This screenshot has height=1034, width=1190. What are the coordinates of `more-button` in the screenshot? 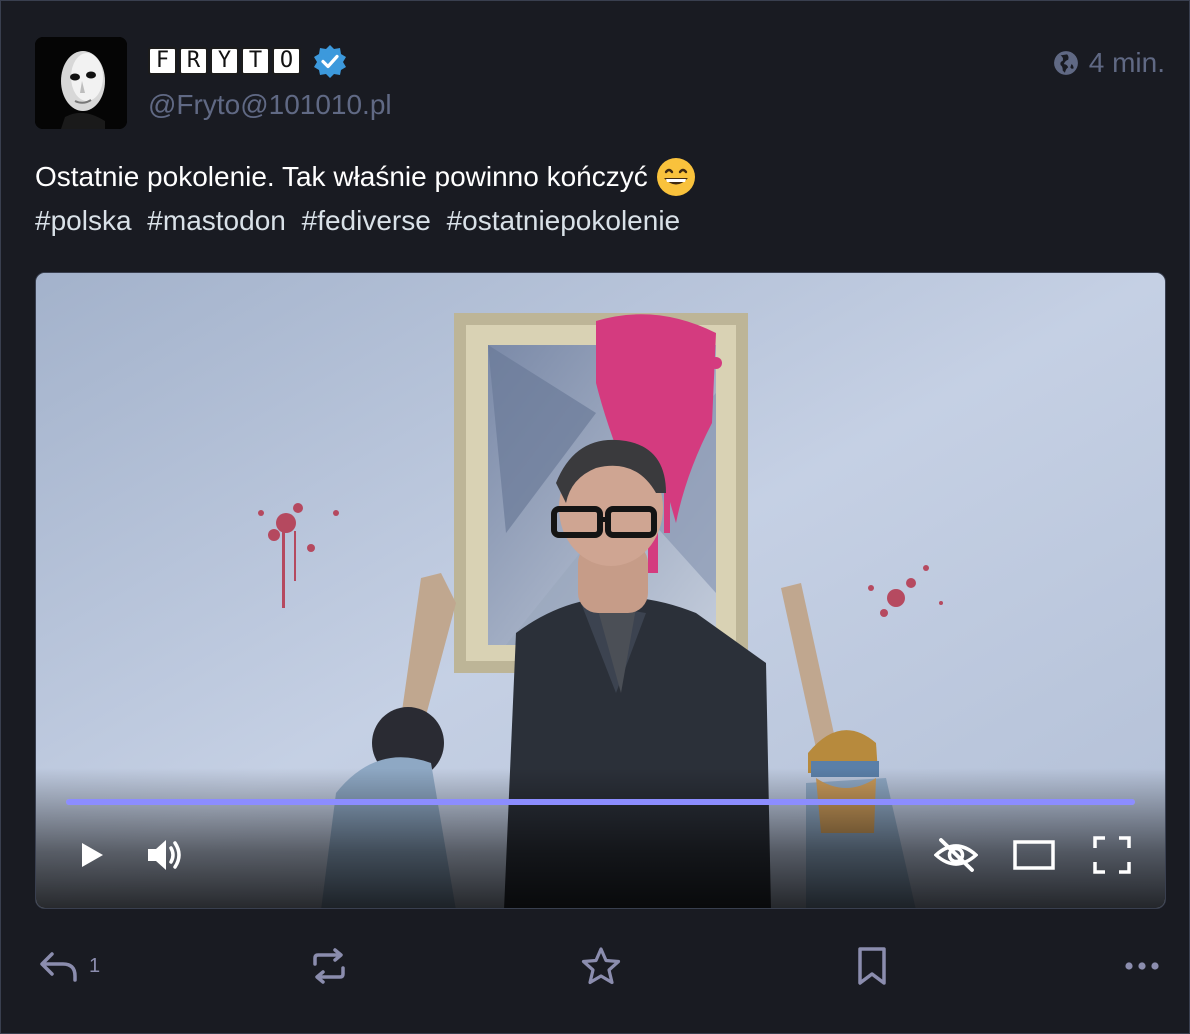 It's located at (1142, 966).